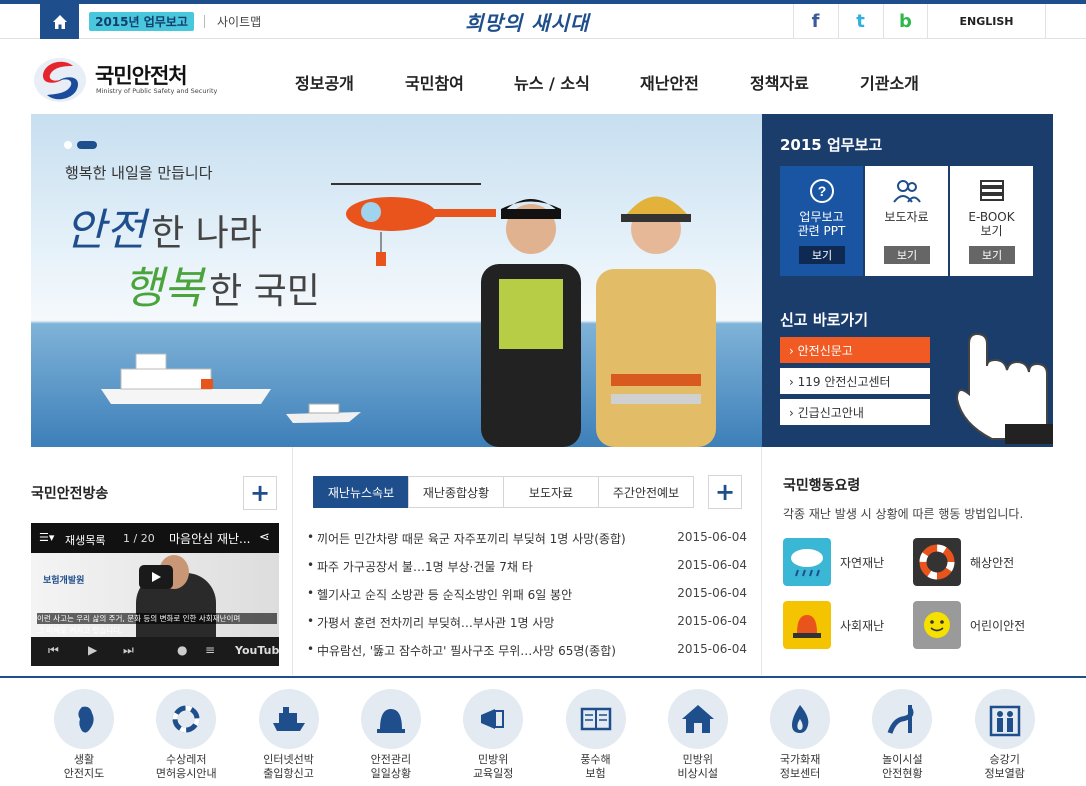 Image resolution: width=1086 pixels, height=786 pixels. I want to click on child-safety-item: 어린이안전, so click(978, 625).